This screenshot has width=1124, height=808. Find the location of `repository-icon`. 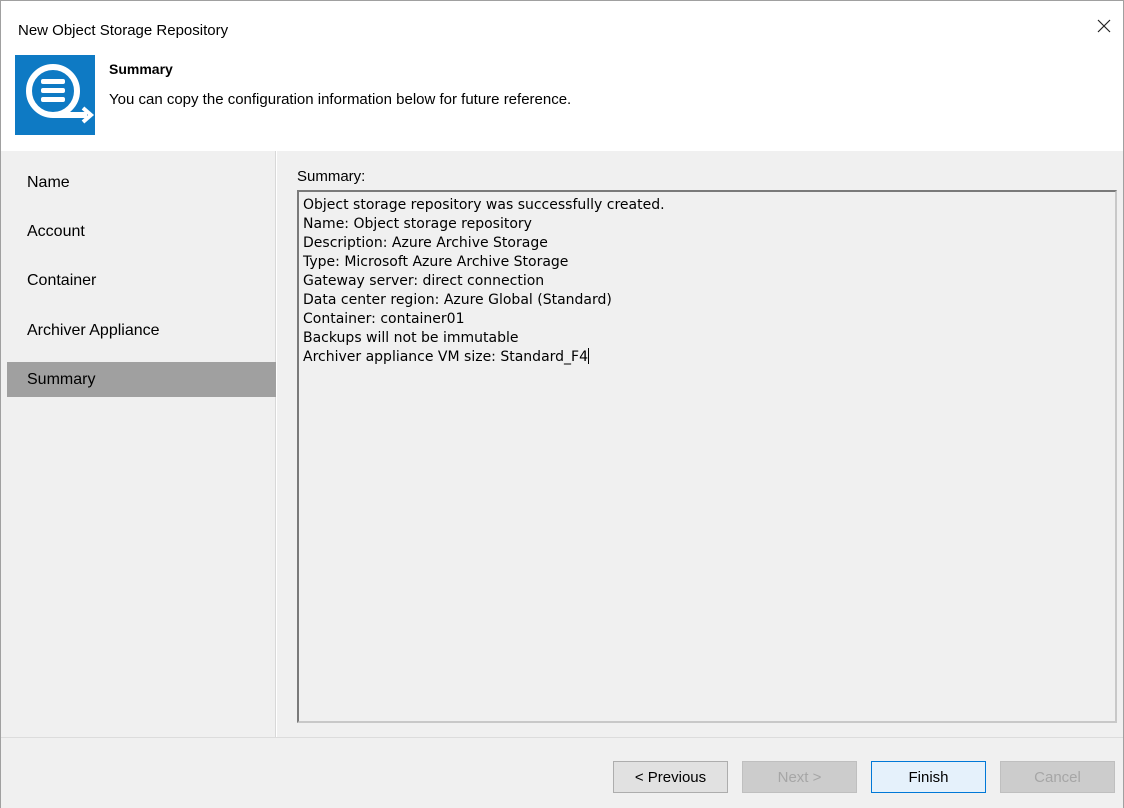

repository-icon is located at coordinates (55, 95).